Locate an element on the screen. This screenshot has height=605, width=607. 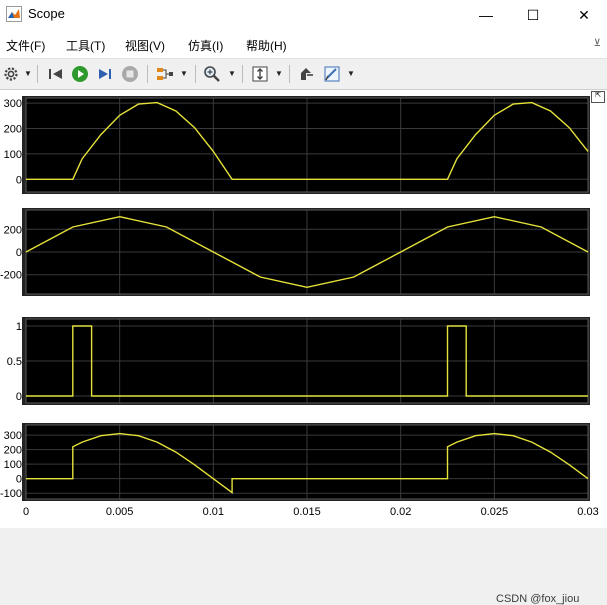
watermark-text: CSDN @fox_jiou is located at coordinates (538, 599).